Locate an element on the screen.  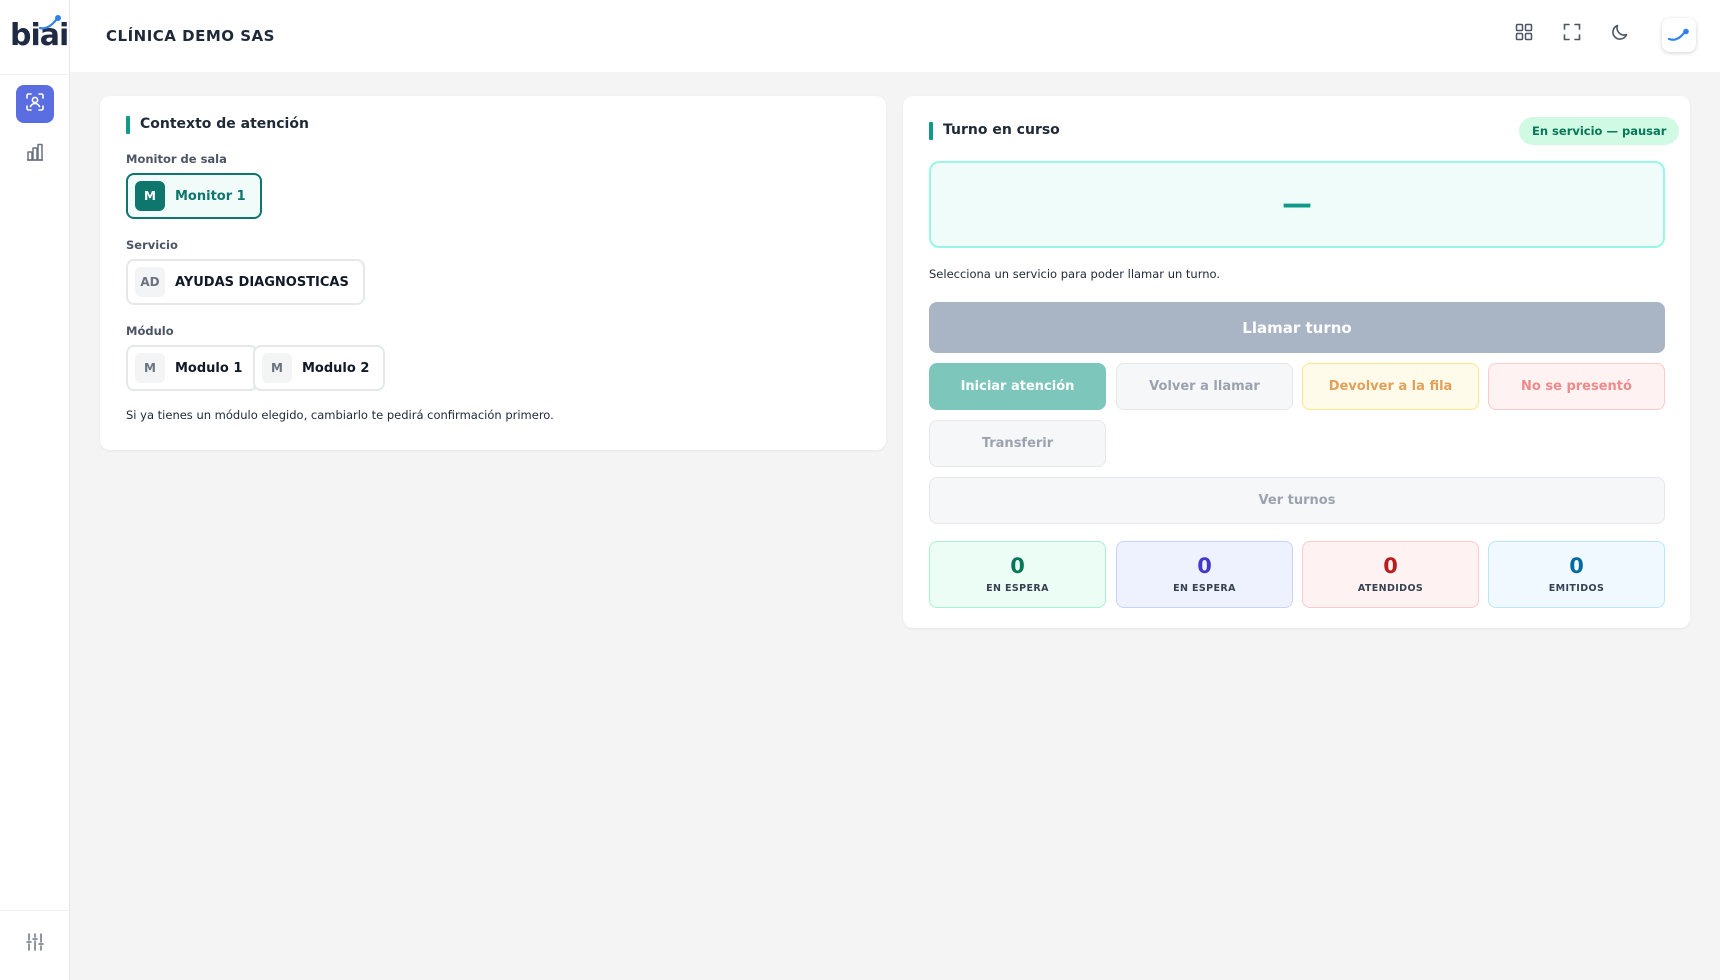
moon-icon is located at coordinates (1620, 34).